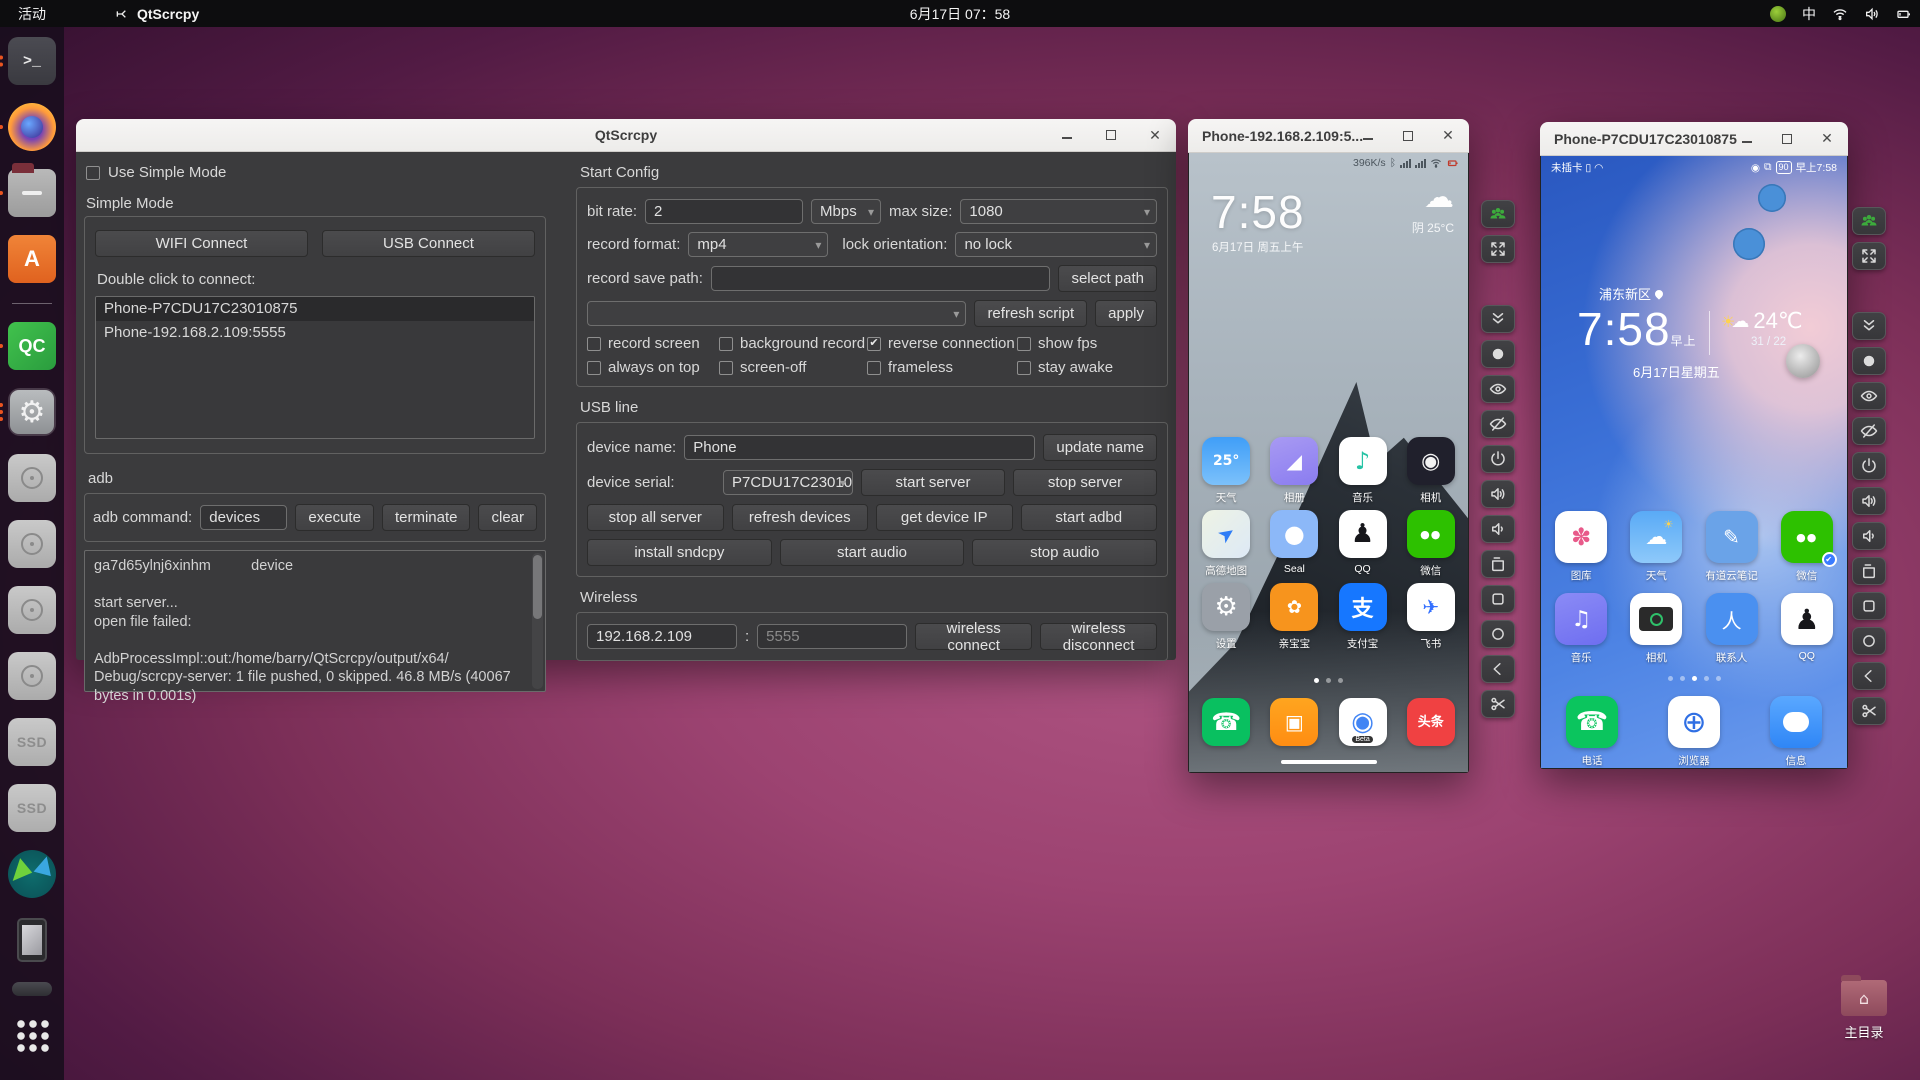  What do you see at coordinates (1762, 328) in the screenshot?
I see `phone2-weather-widget: ☀ ☁ 24℃ 31 / 22` at bounding box center [1762, 328].